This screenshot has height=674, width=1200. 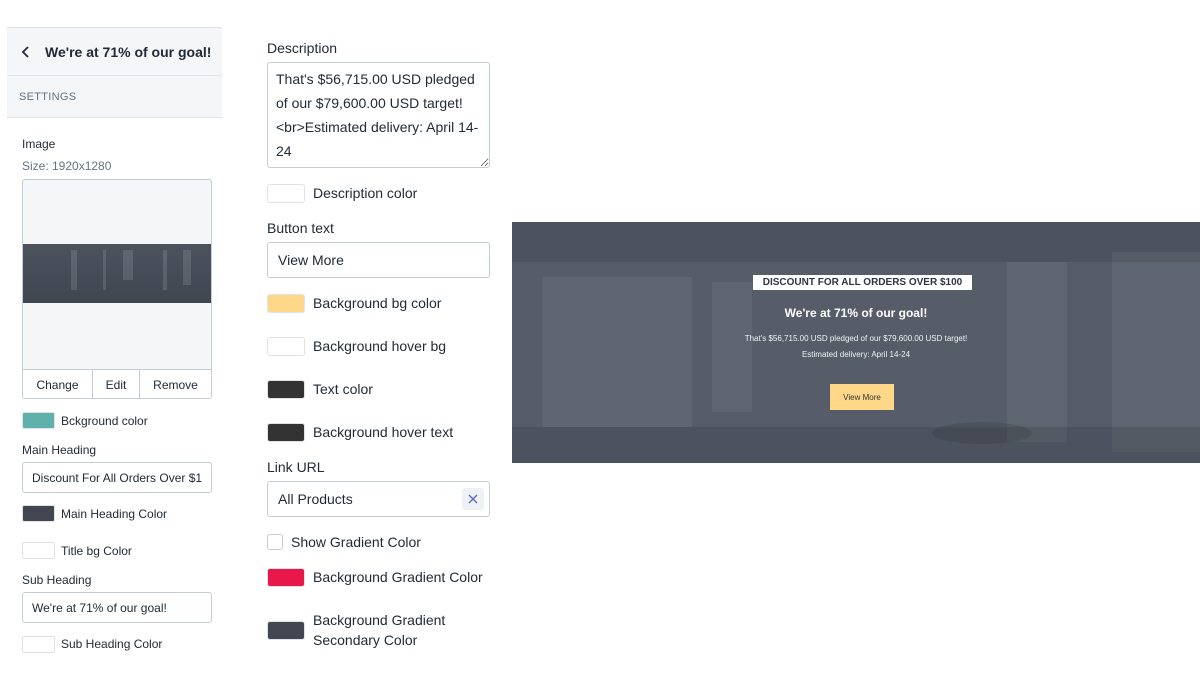 I want to click on gradient-color-label: Background Gradient Color, so click(x=398, y=577).